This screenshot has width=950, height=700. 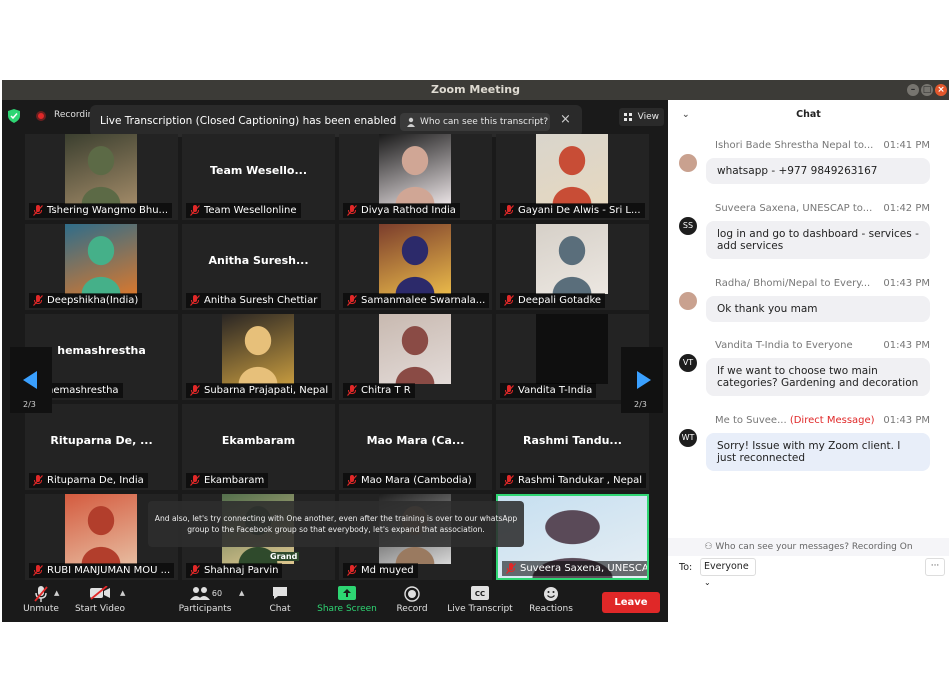 I want to click on previous-page-button: 2/3, so click(x=31, y=380).